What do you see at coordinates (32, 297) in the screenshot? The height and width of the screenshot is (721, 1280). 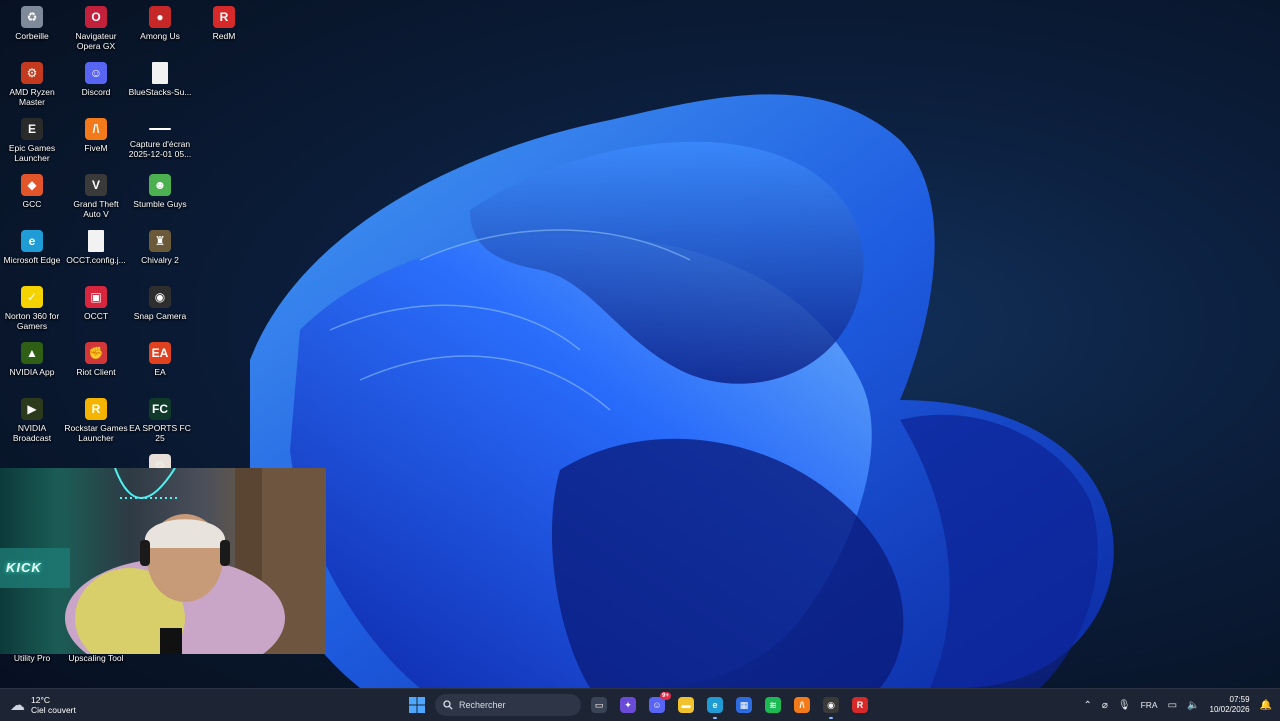 I see `norton-icon: ✓` at bounding box center [32, 297].